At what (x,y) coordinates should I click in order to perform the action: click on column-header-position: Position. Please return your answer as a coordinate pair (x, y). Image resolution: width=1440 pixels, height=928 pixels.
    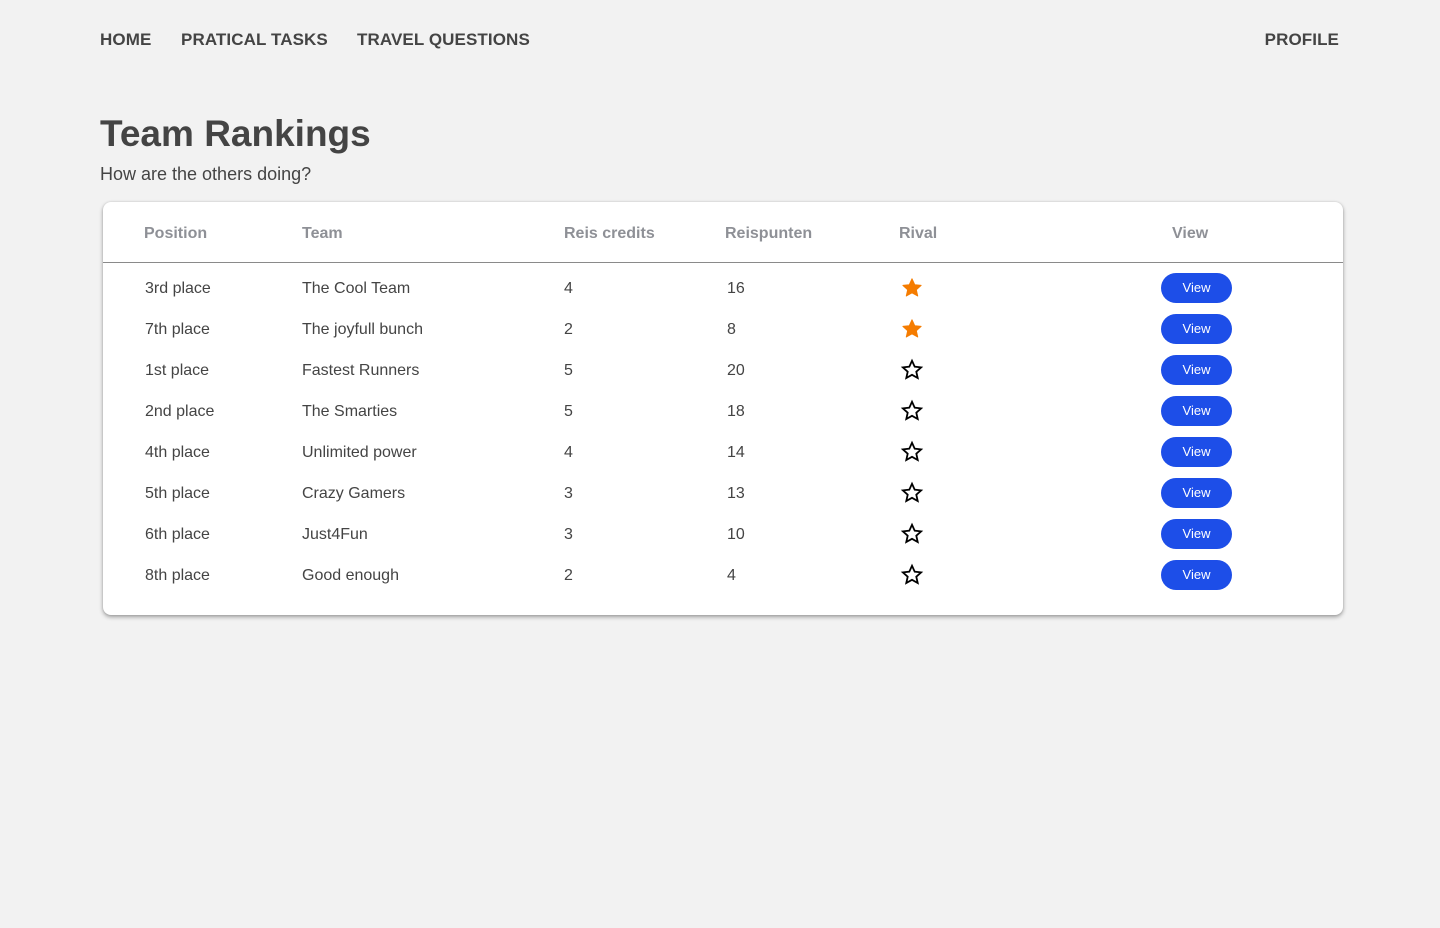
    Looking at the image, I should click on (176, 233).